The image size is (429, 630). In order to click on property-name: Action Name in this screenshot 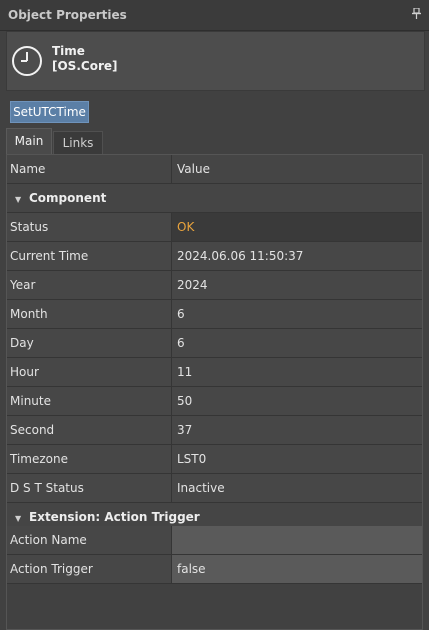, I will do `click(89, 540)`.